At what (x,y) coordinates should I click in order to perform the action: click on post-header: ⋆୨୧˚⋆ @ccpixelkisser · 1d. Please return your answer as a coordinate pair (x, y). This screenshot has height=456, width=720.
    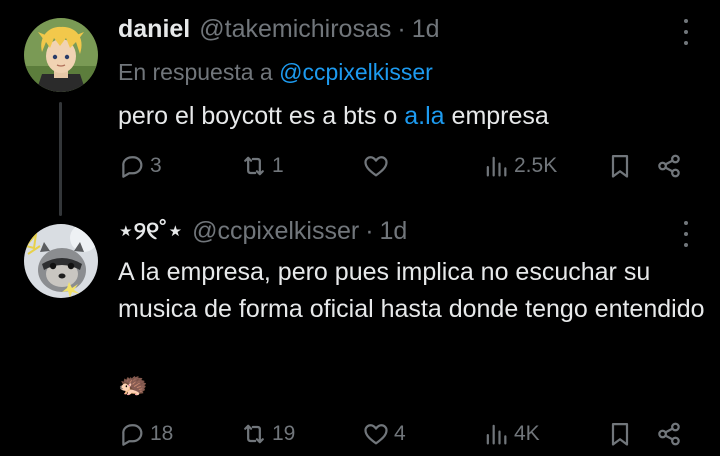
    Looking at the image, I should click on (262, 231).